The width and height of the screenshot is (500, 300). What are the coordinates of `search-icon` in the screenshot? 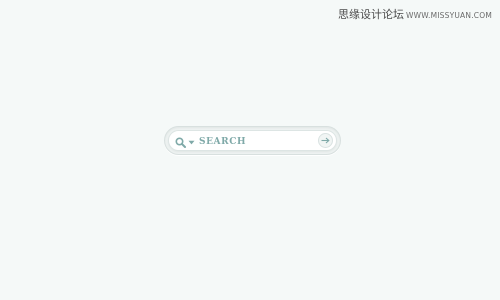 It's located at (180, 142).